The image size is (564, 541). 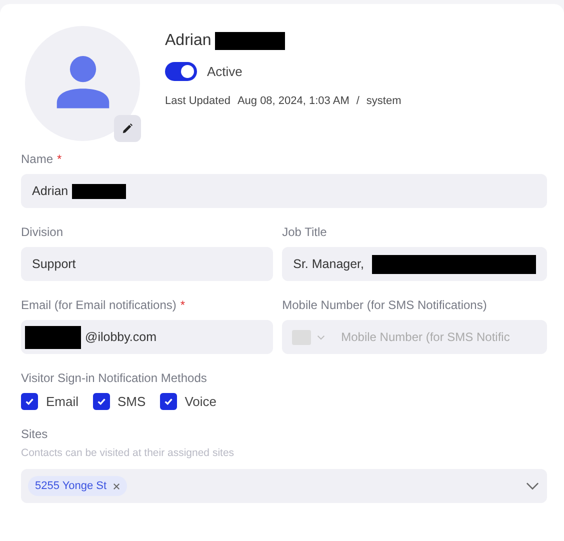 What do you see at coordinates (284, 191) in the screenshot?
I see `text-field: Adrian` at bounding box center [284, 191].